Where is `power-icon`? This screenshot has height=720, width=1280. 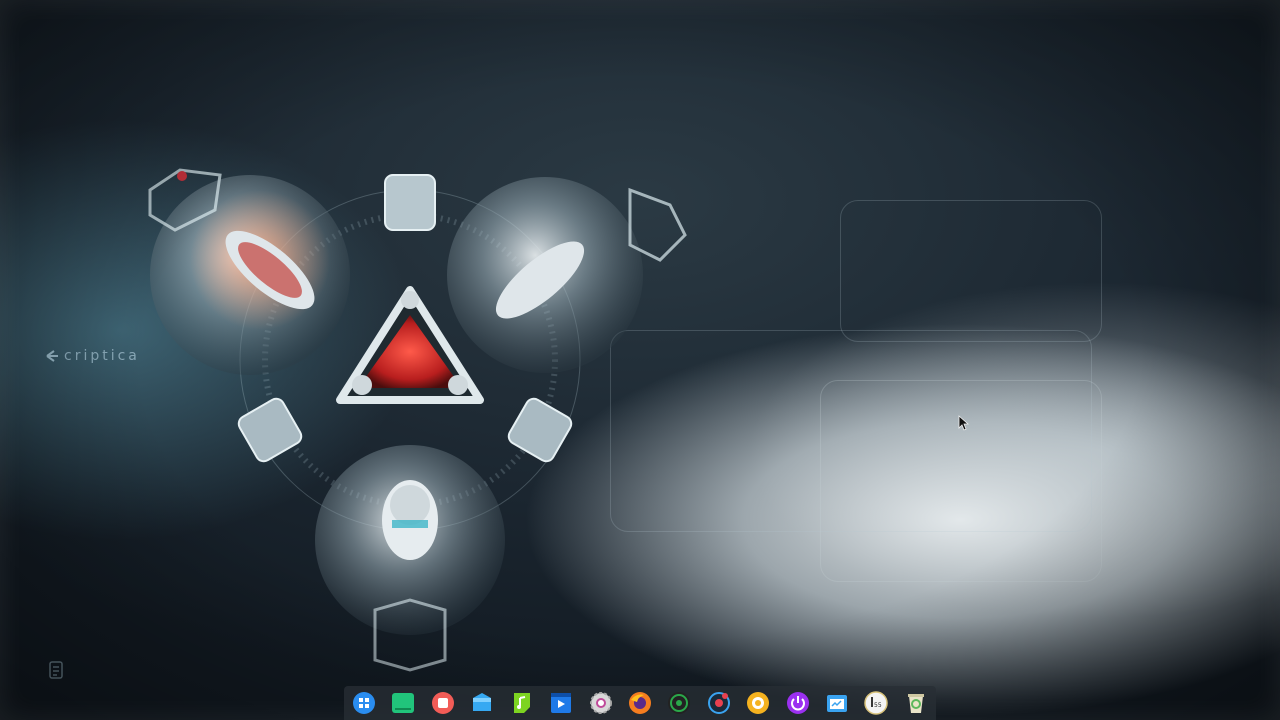 power-icon is located at coordinates (797, 703).